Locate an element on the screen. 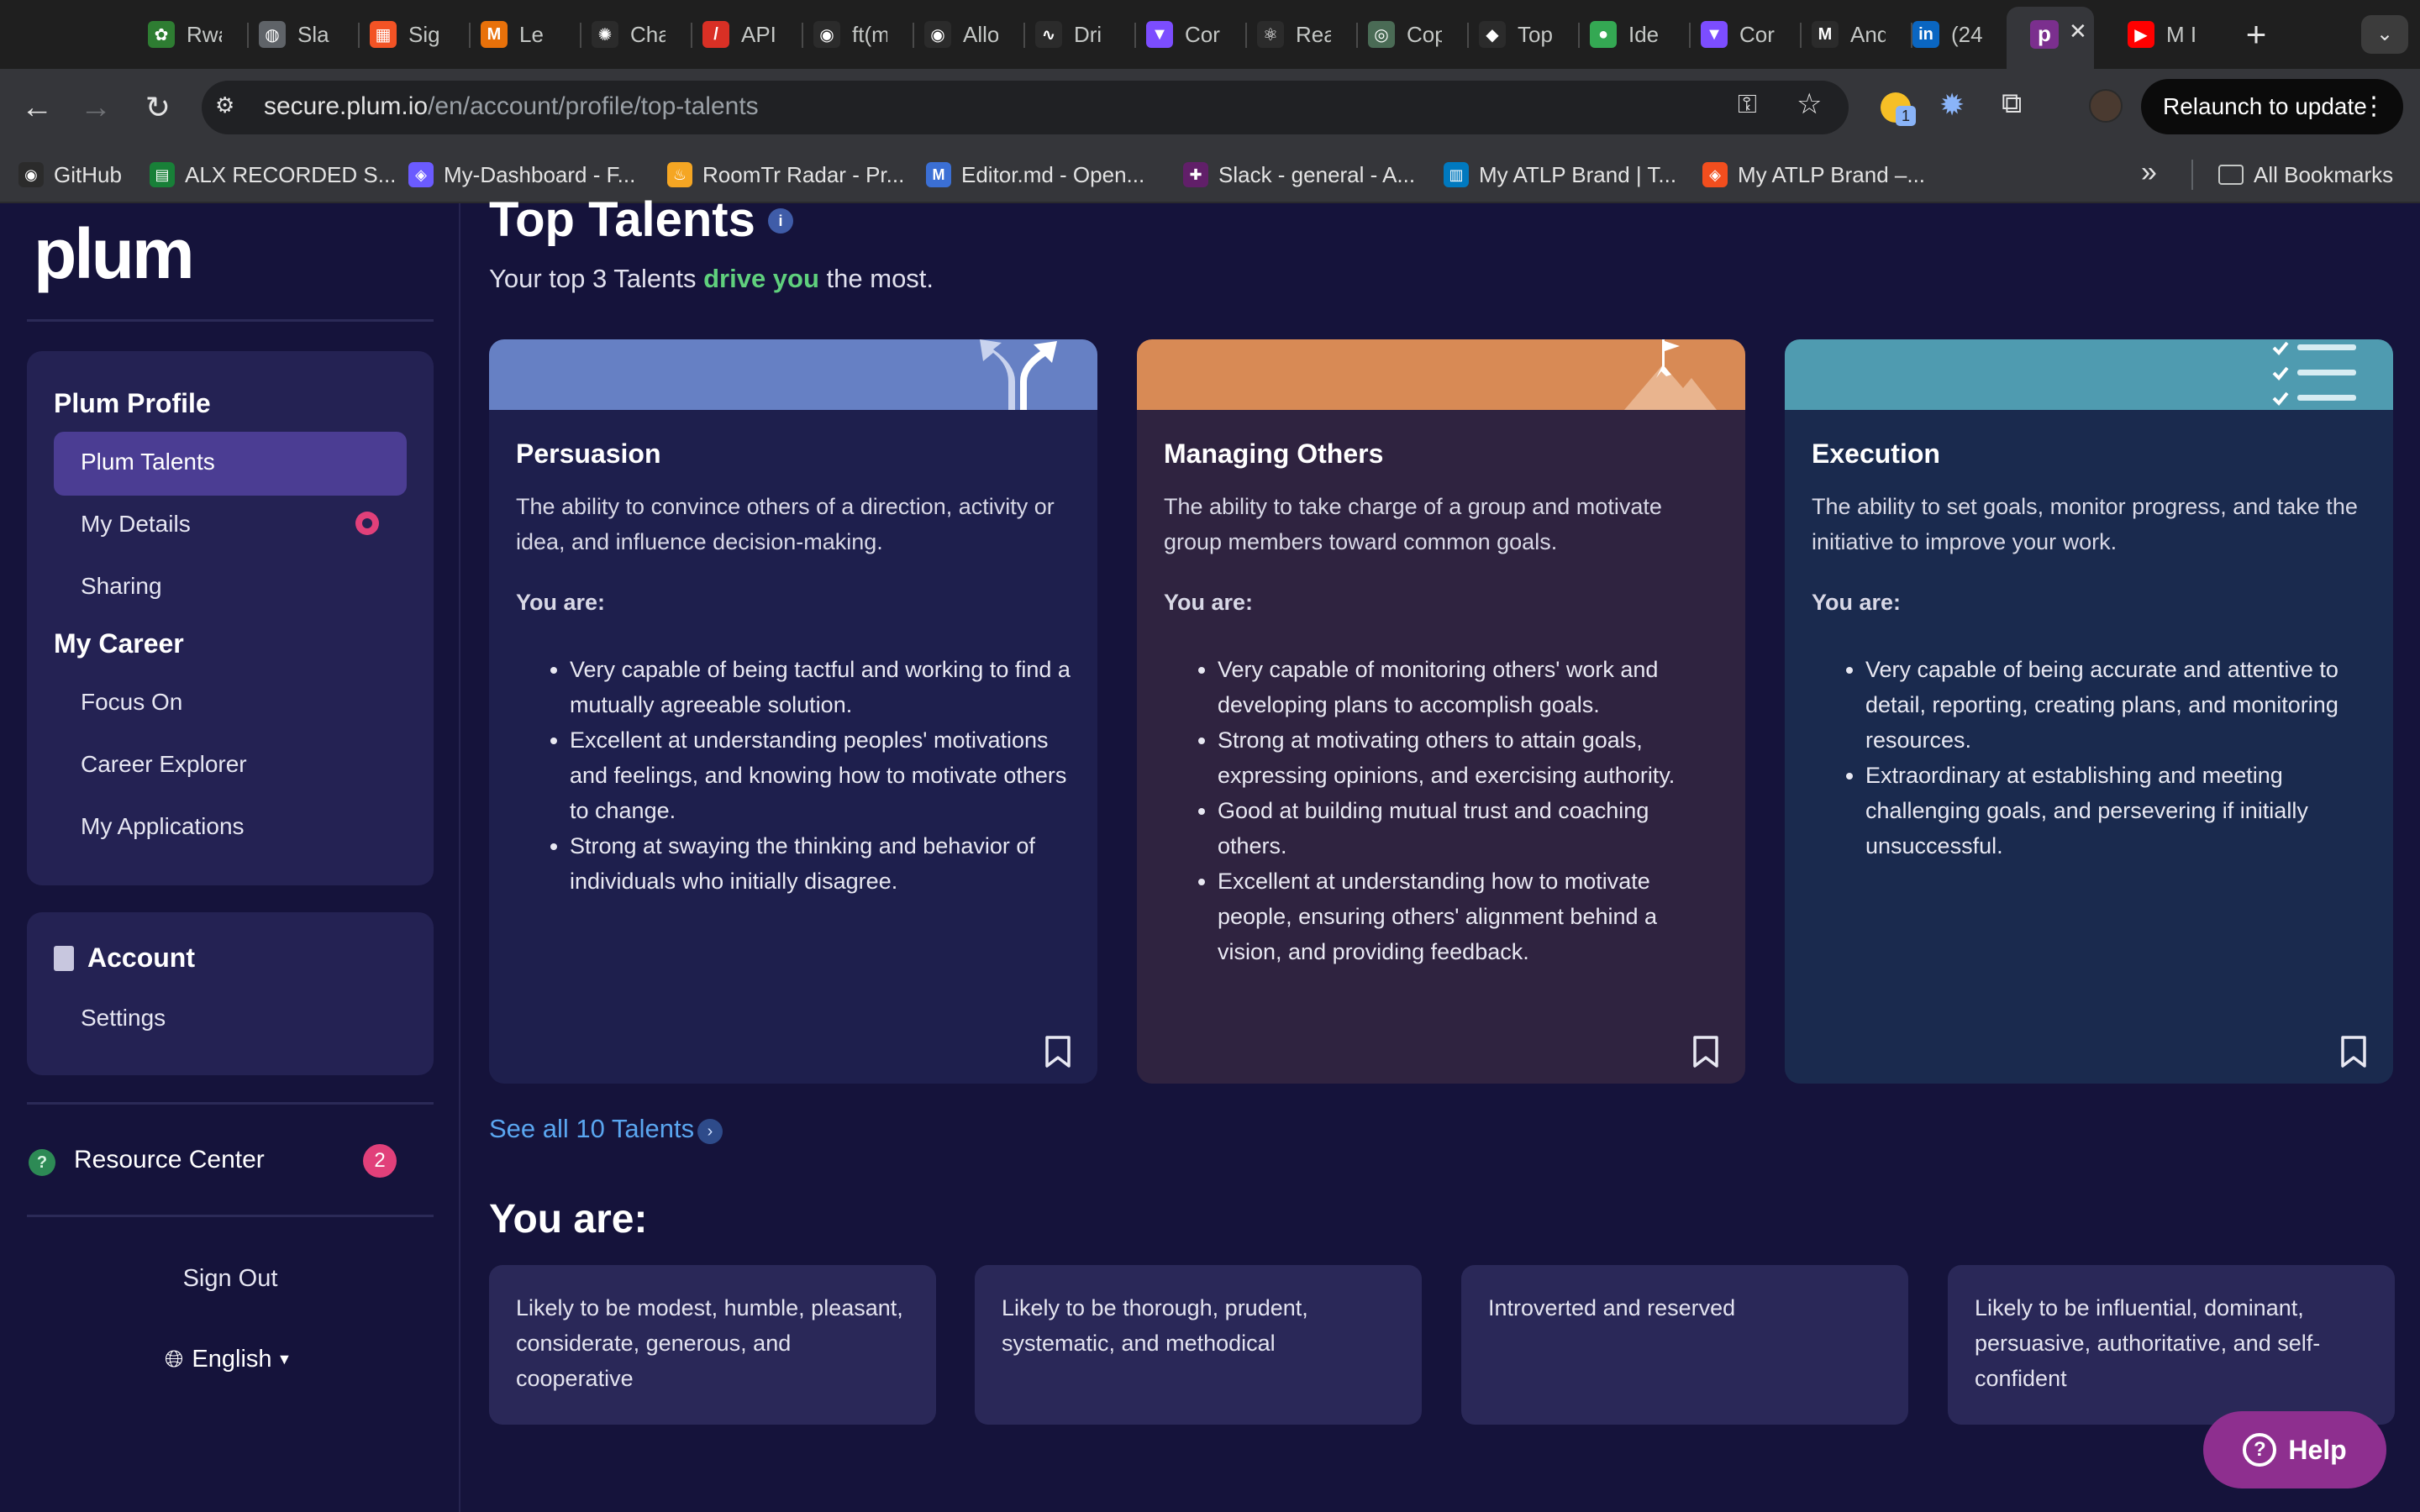 This screenshot has height=1512, width=2420. browser-tab: ◍ Sla is located at coordinates (296, 34).